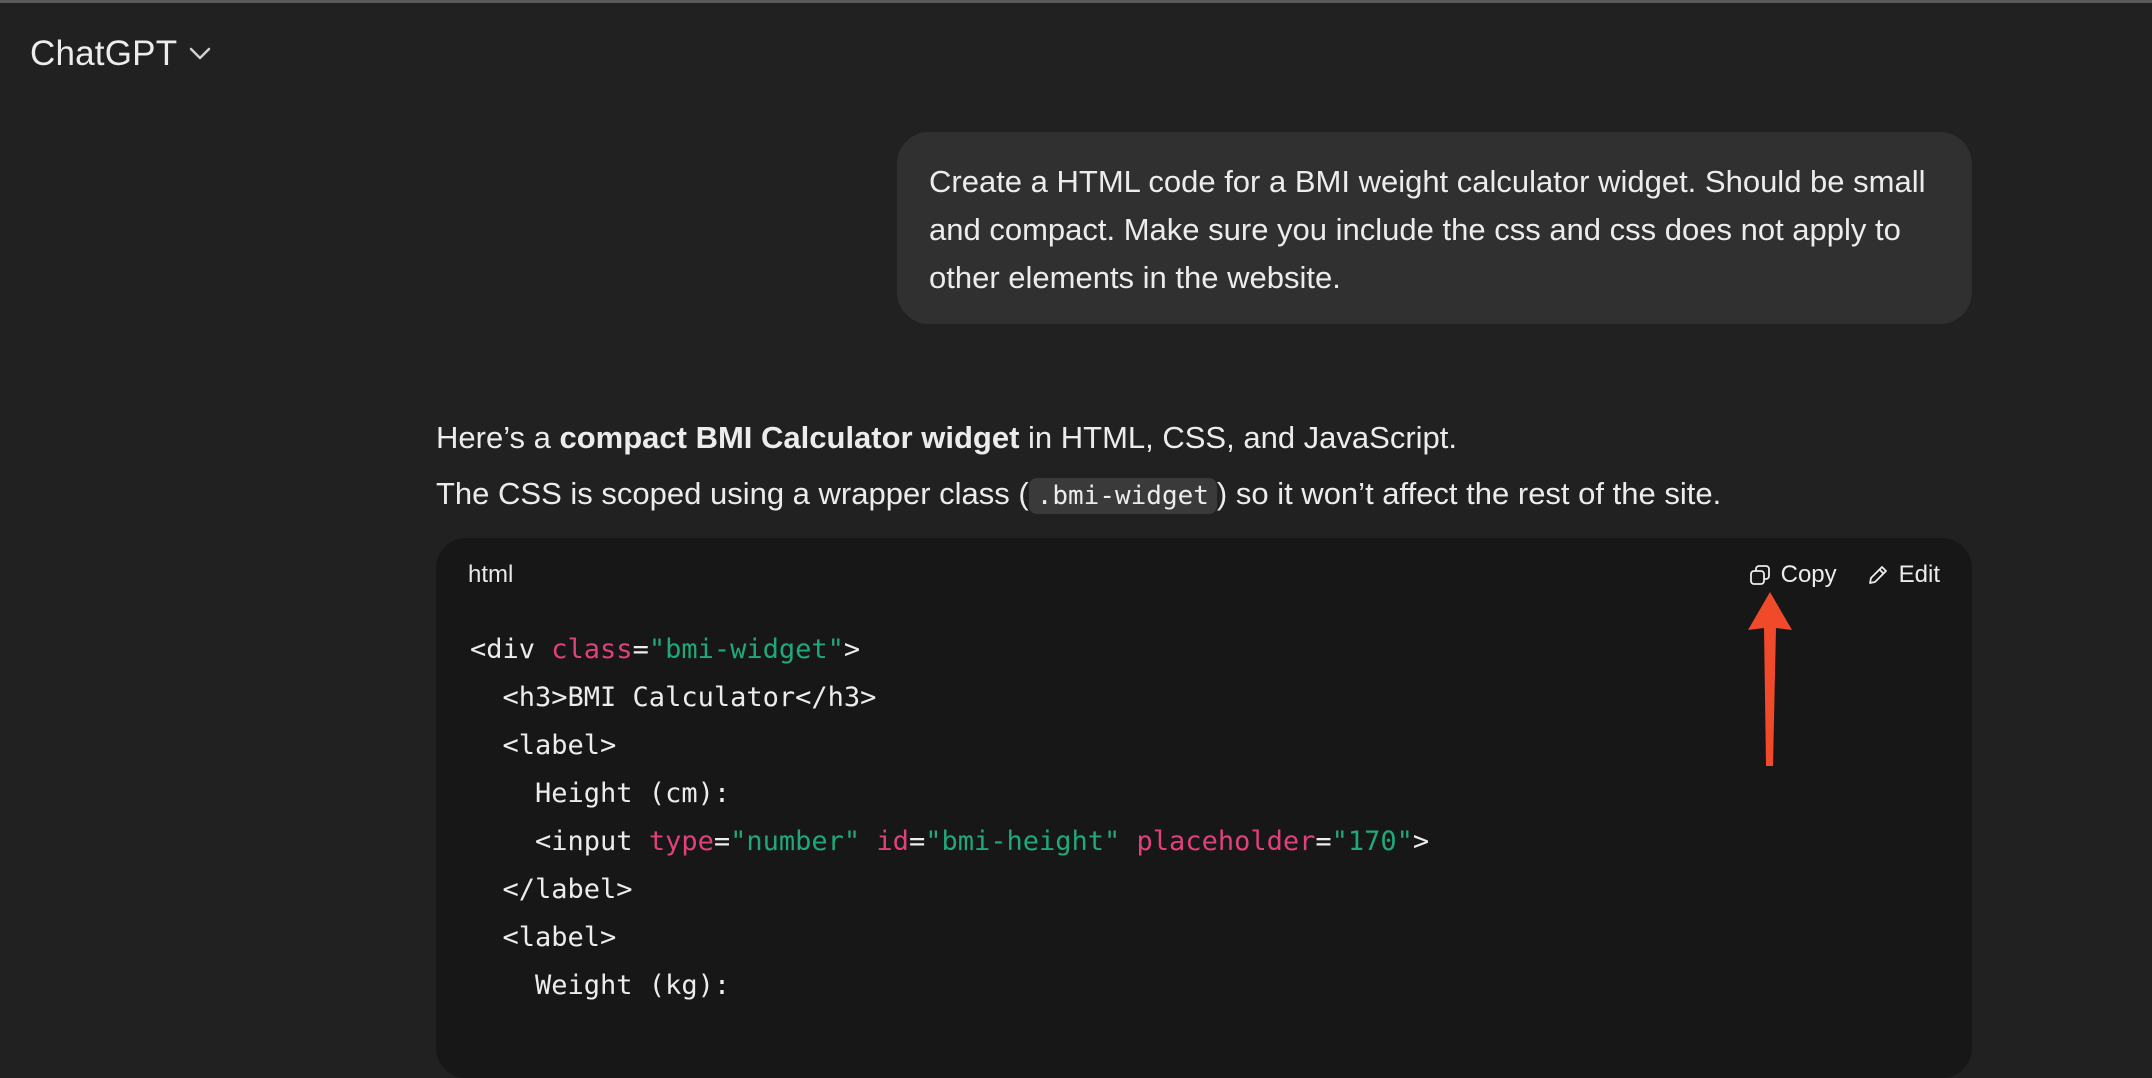 The height and width of the screenshot is (1078, 2152). I want to click on code-token: placeholder, so click(1226, 841).